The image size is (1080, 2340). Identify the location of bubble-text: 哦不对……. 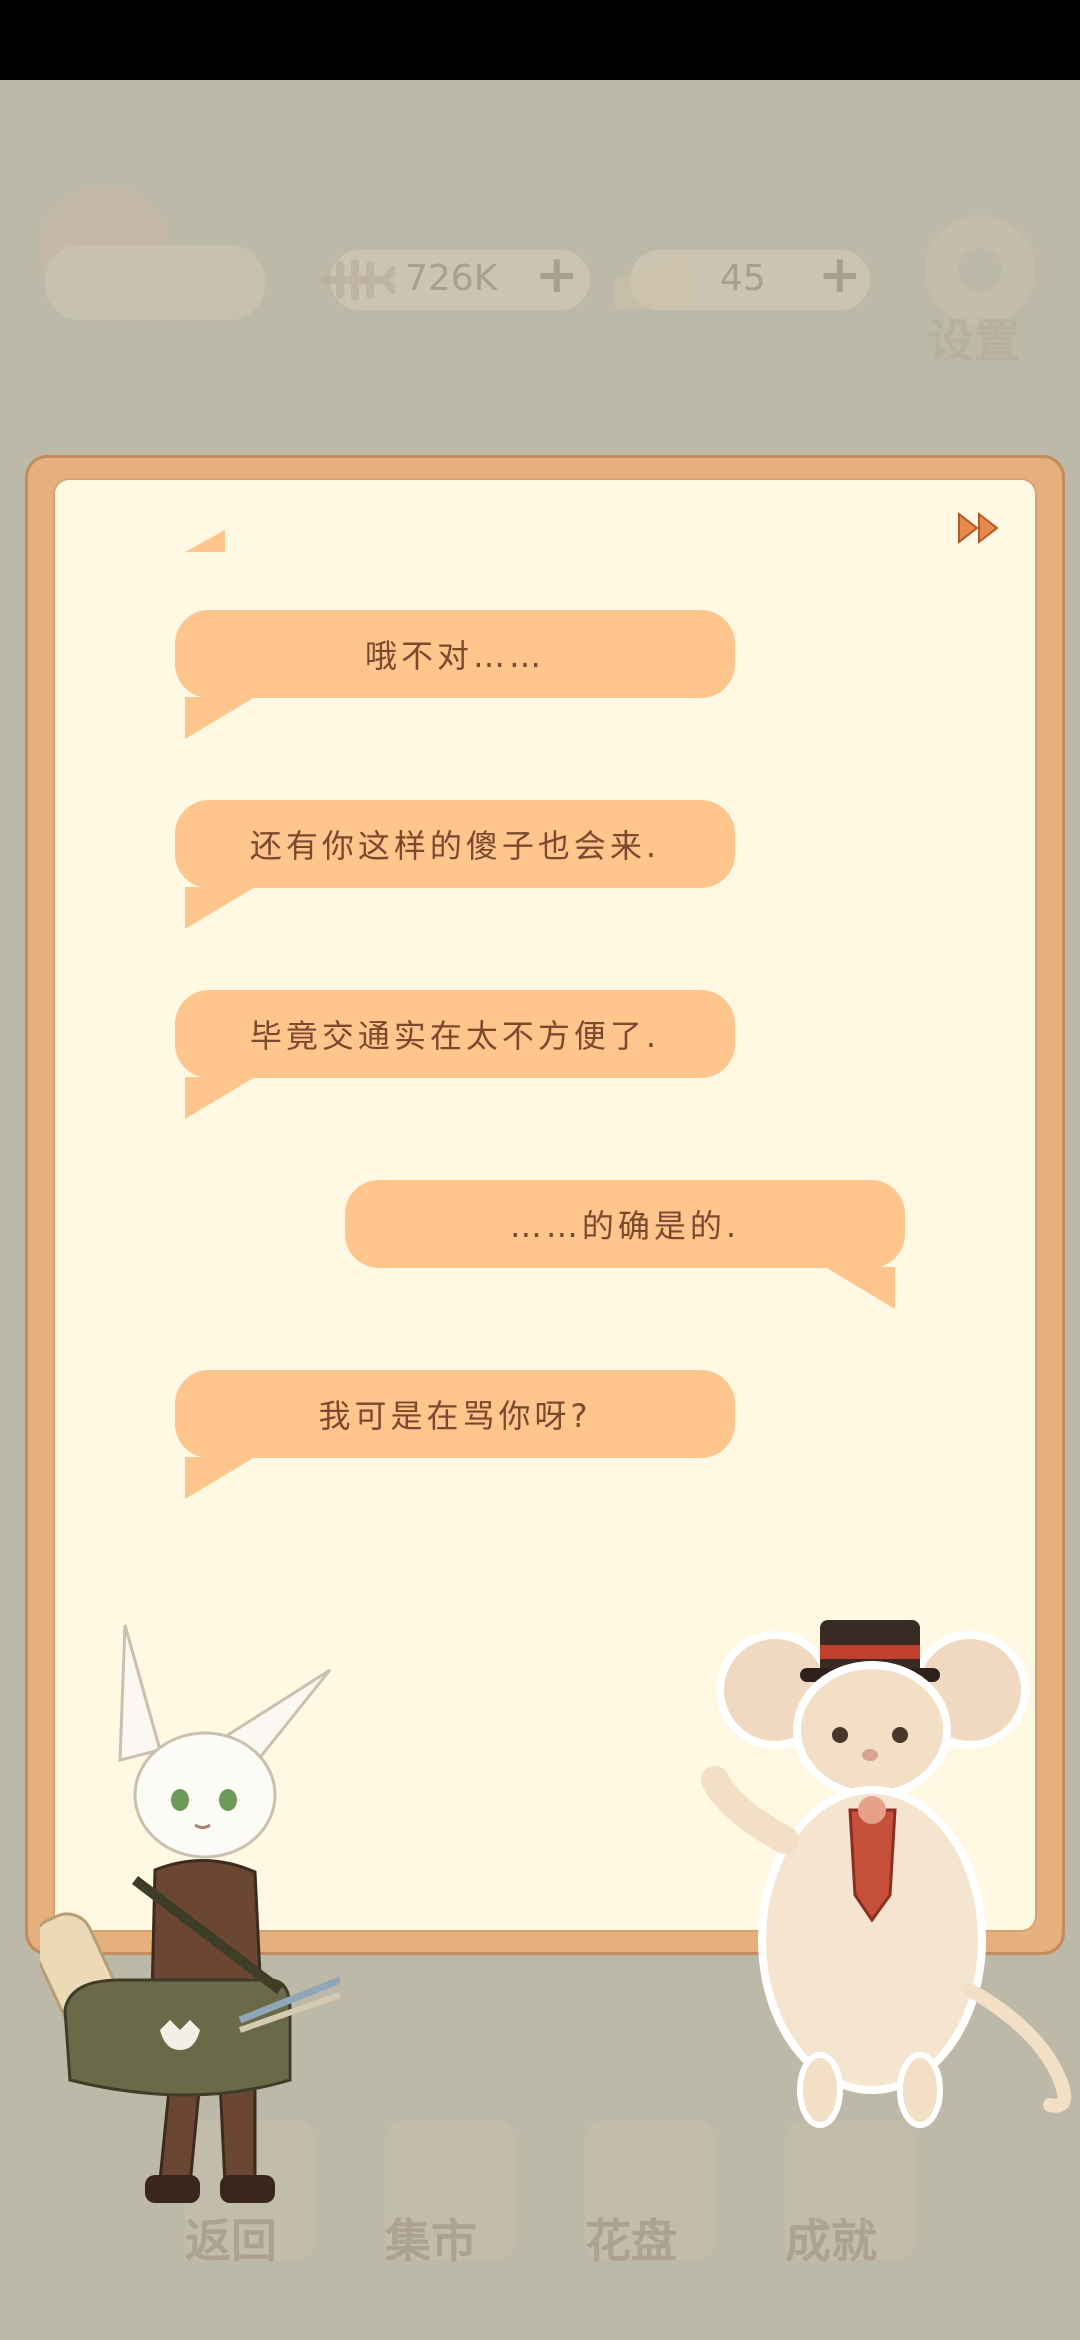
(454, 656).